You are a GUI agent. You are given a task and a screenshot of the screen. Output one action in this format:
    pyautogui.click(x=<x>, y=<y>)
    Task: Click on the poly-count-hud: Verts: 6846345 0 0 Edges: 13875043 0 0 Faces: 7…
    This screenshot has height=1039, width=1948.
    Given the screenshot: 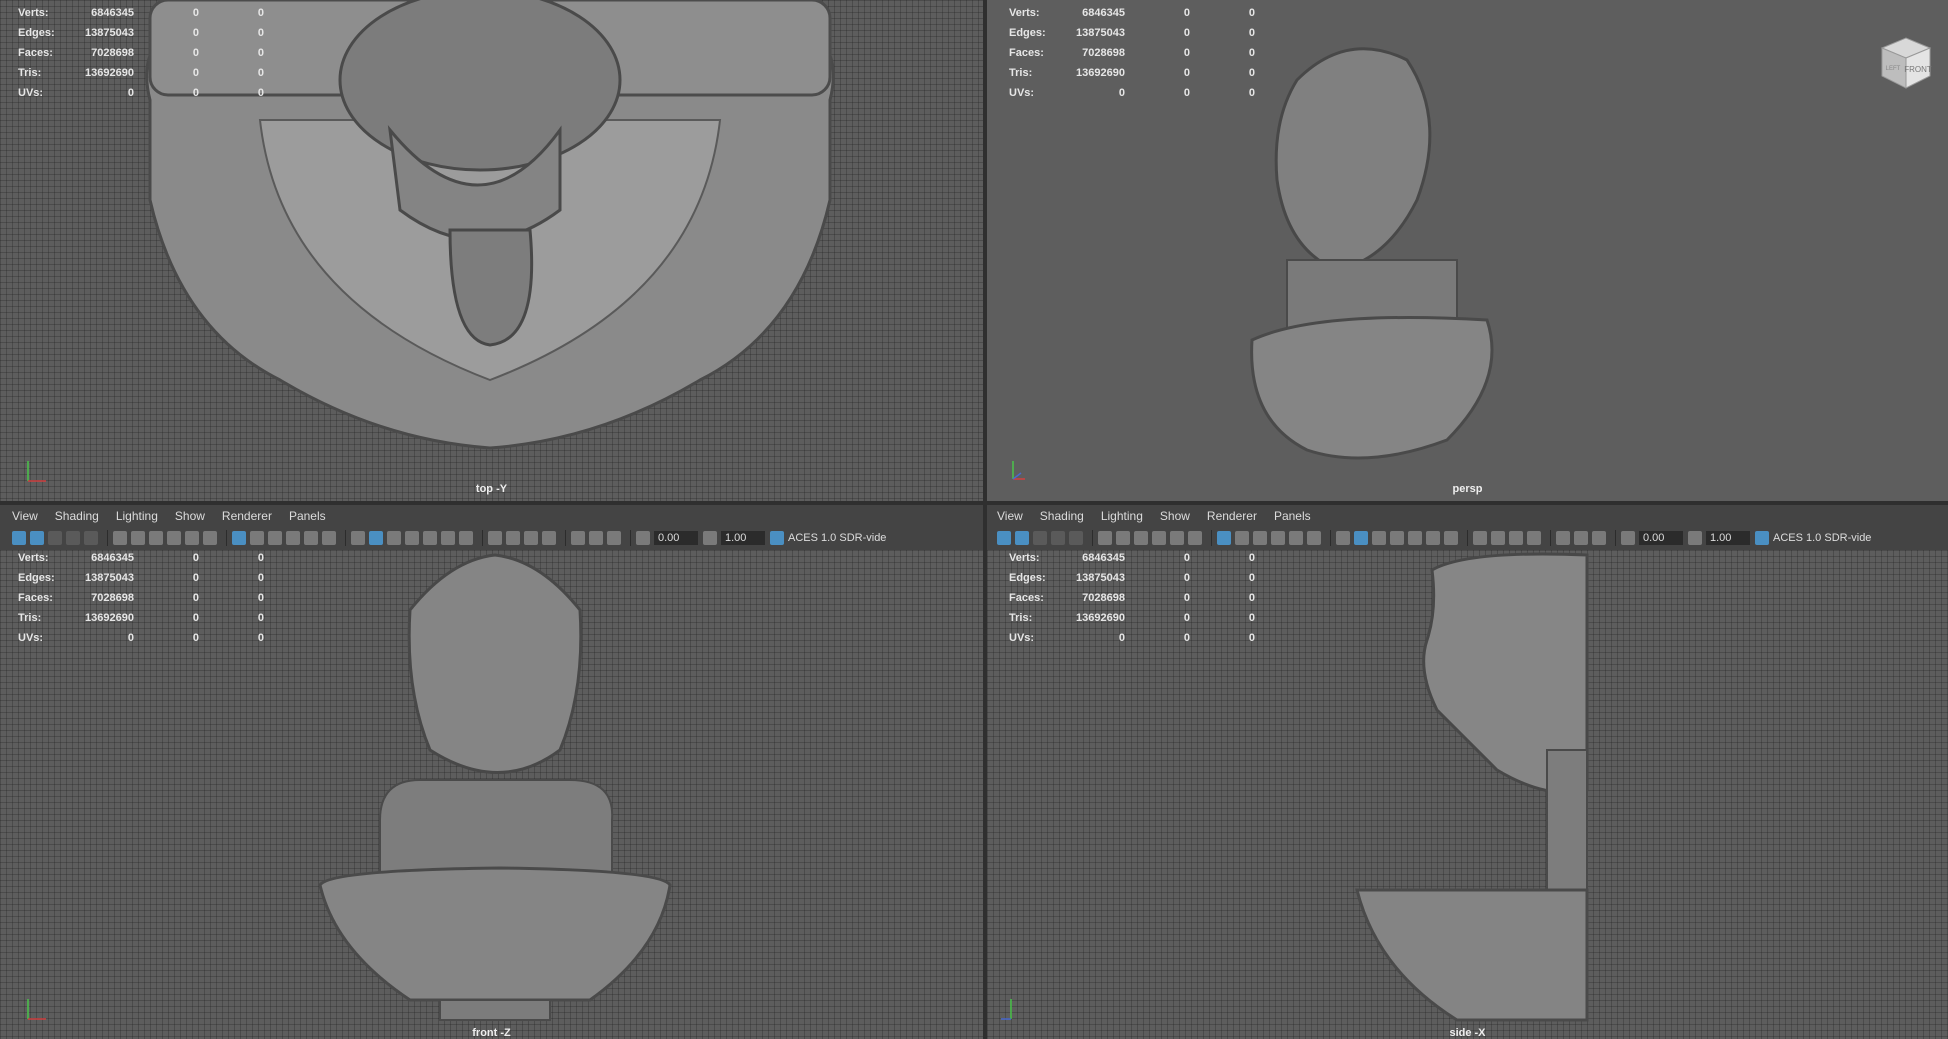 What is the action you would take?
    pyautogui.click(x=141, y=53)
    